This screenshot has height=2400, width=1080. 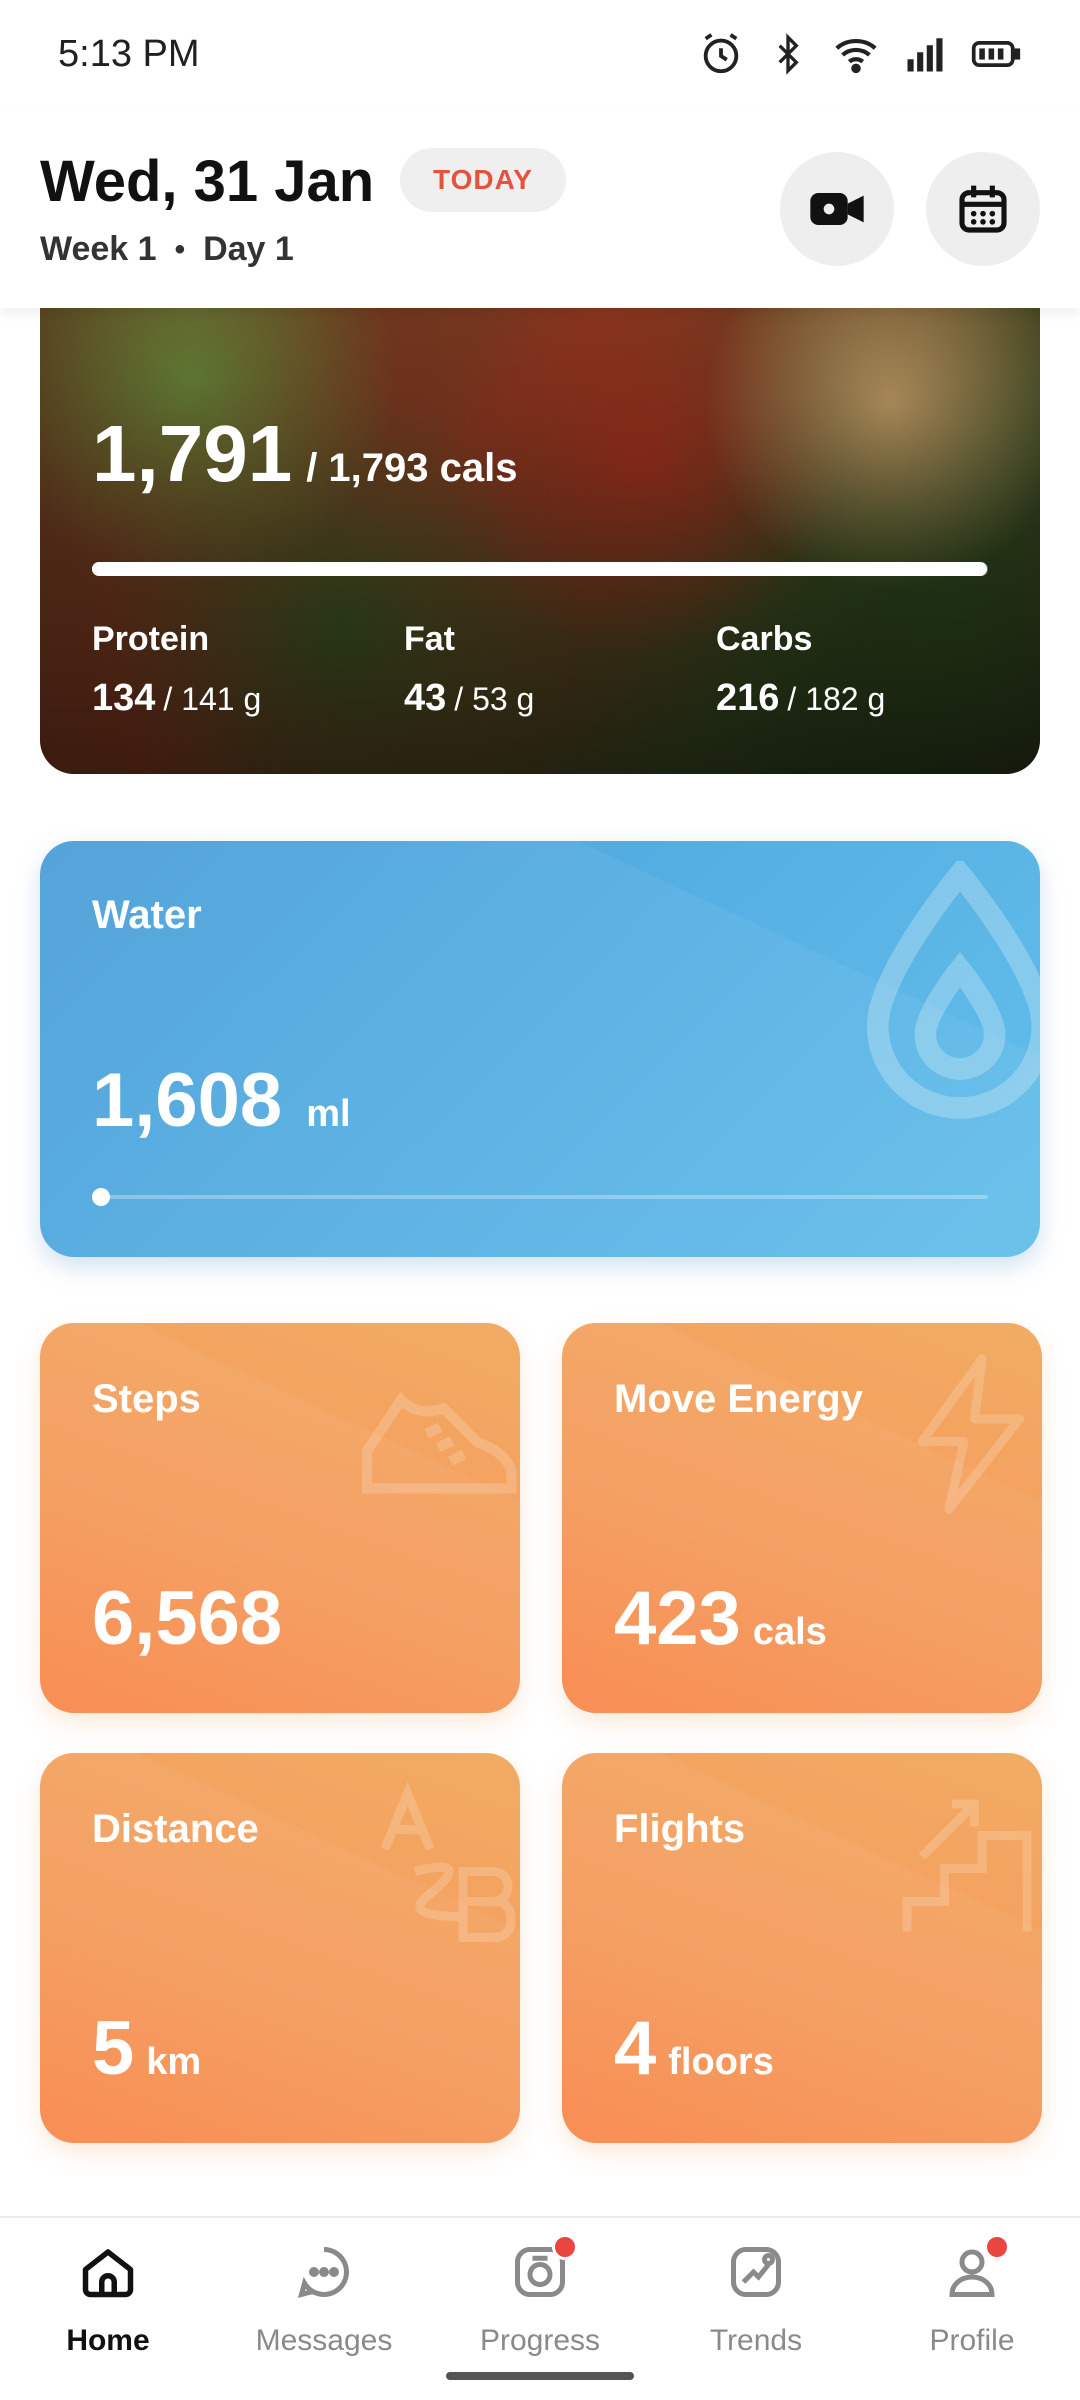 I want to click on water-title: Water, so click(x=147, y=915).